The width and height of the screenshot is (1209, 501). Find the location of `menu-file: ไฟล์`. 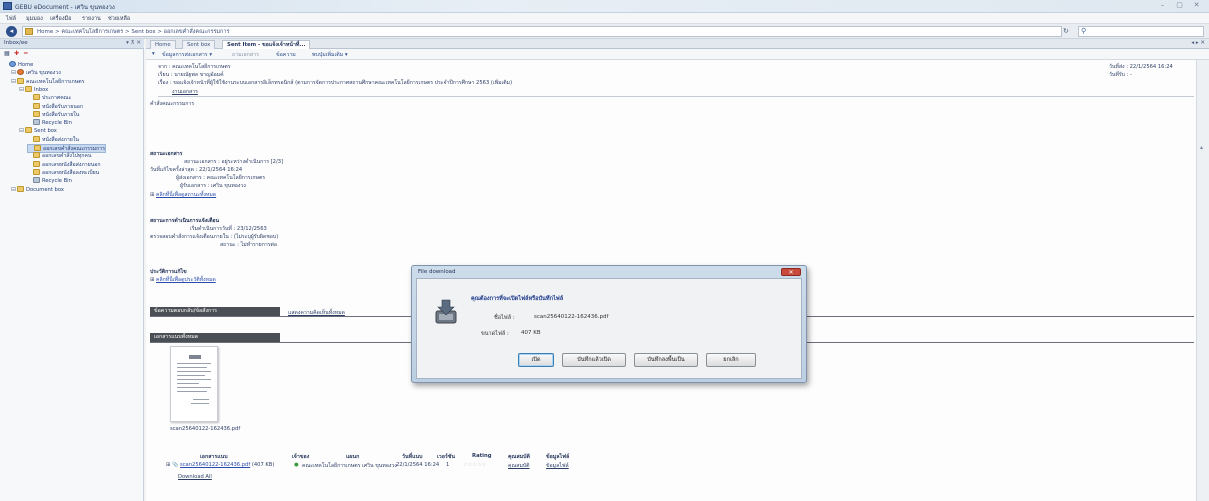

menu-file: ไฟล์ is located at coordinates (11, 19).